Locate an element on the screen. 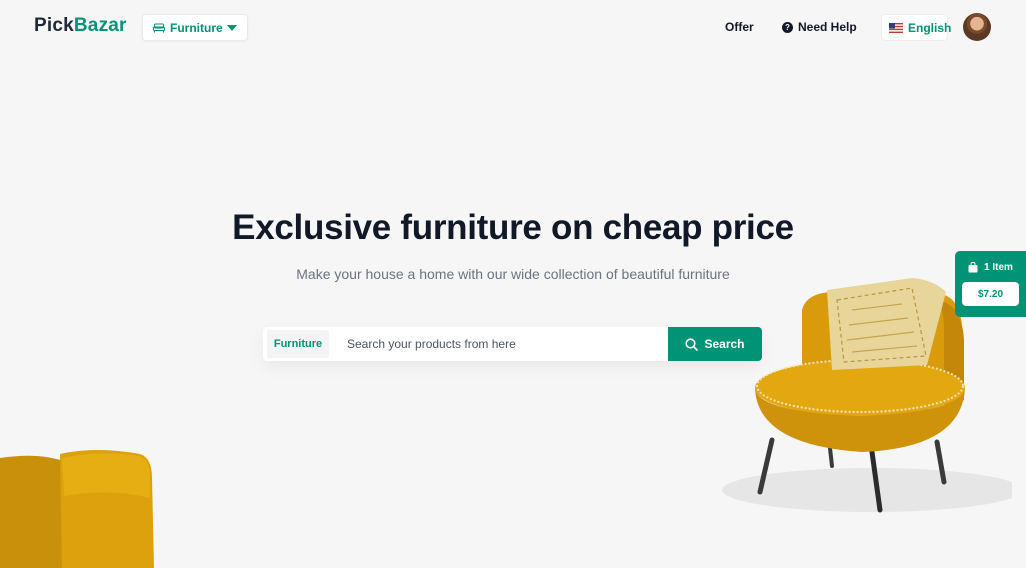 The height and width of the screenshot is (568, 1026). help-icon: ? is located at coordinates (787, 27).